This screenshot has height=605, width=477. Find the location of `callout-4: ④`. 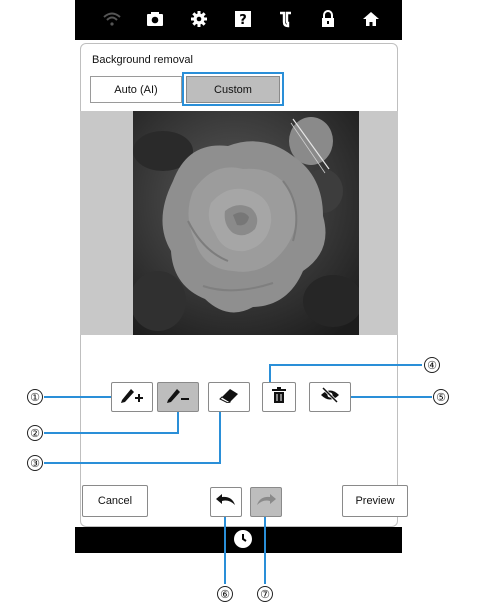

callout-4: ④ is located at coordinates (432, 365).